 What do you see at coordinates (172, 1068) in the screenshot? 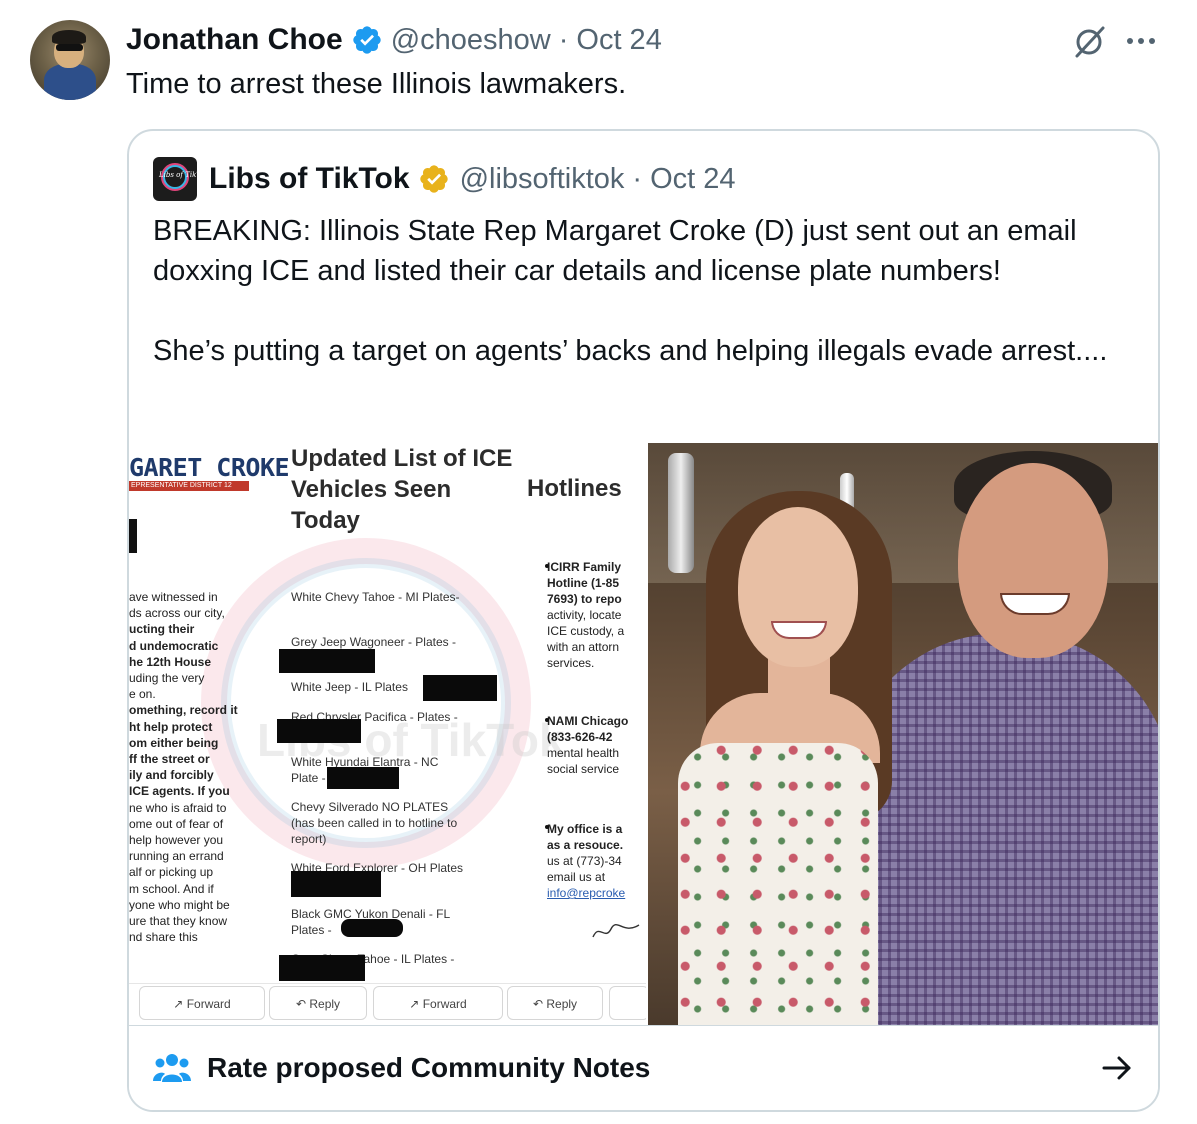
I see `people-icon` at bounding box center [172, 1068].